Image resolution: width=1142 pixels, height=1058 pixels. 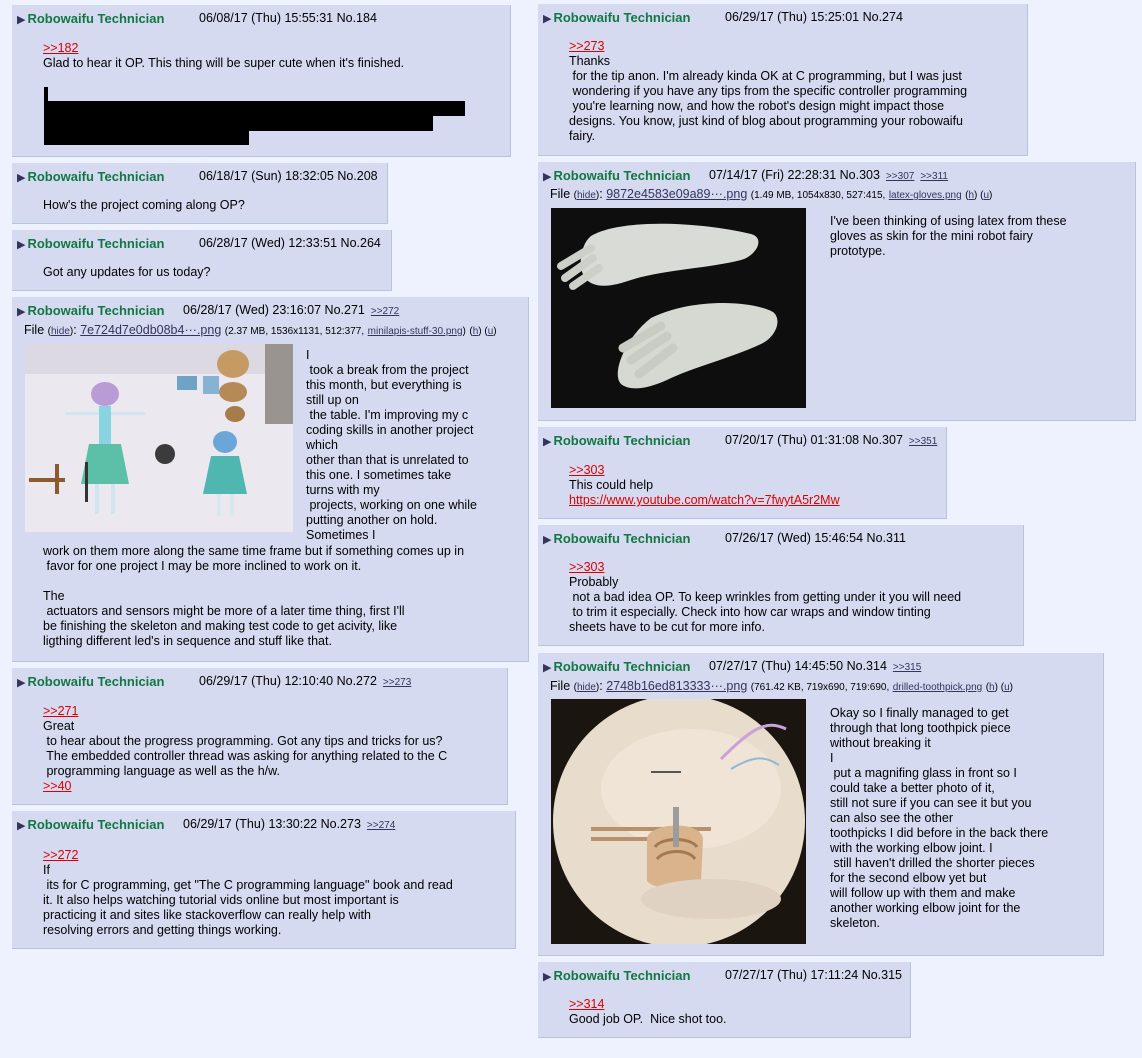 I want to click on post-date: 07/27/17 (Thu) 14:45:50, so click(x=776, y=666).